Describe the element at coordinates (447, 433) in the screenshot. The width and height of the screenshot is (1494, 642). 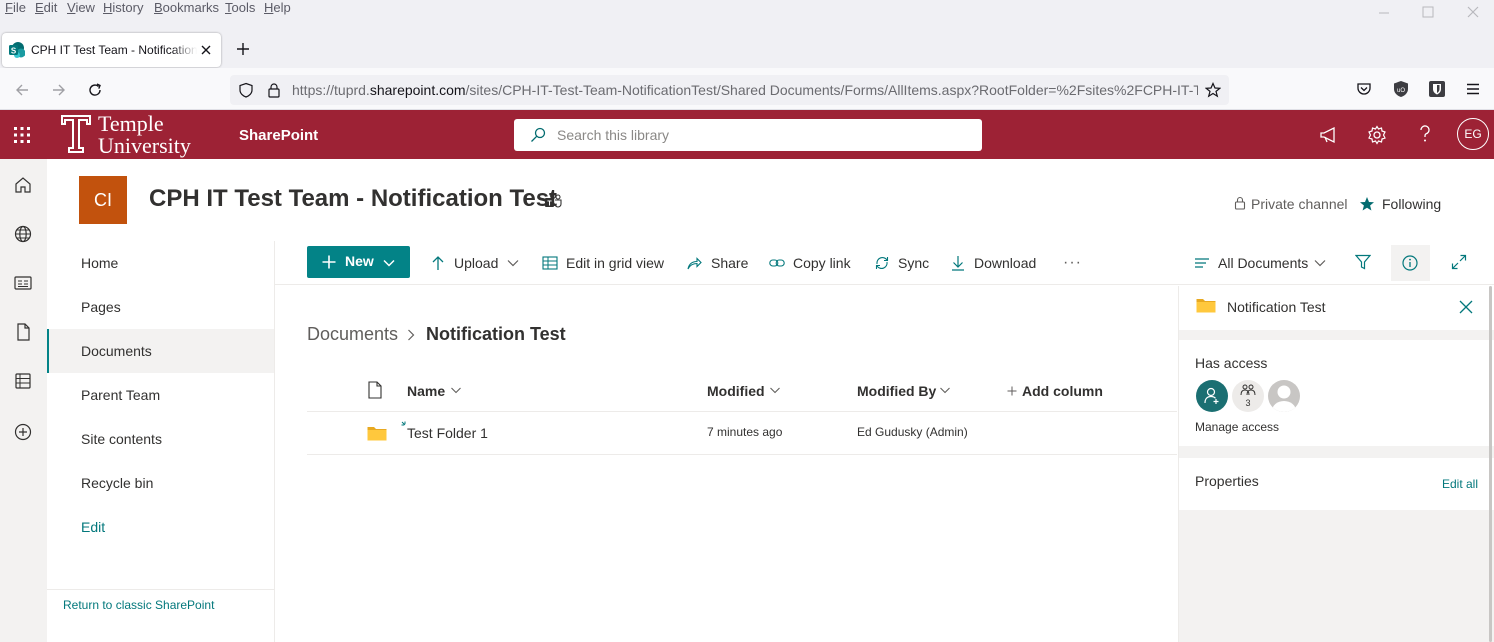
I see `file-name-link: Test Folder 1` at that location.